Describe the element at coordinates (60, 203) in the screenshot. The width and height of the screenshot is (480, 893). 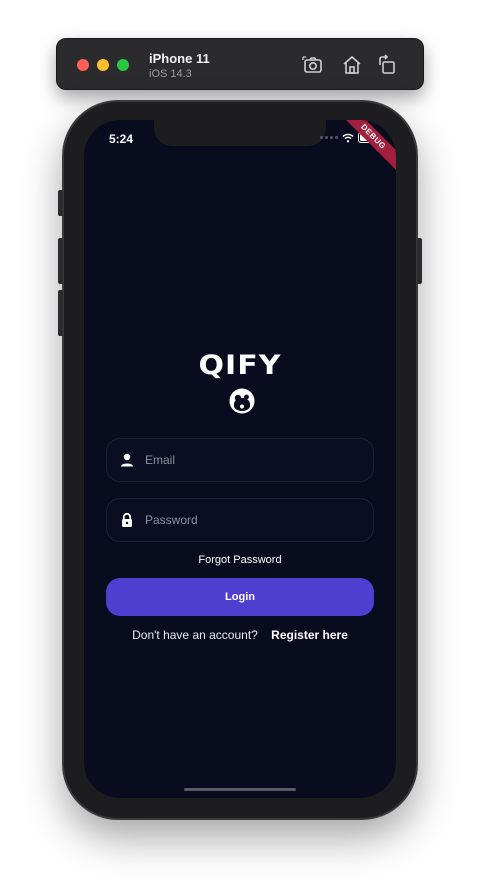
I see `mute-switch` at that location.